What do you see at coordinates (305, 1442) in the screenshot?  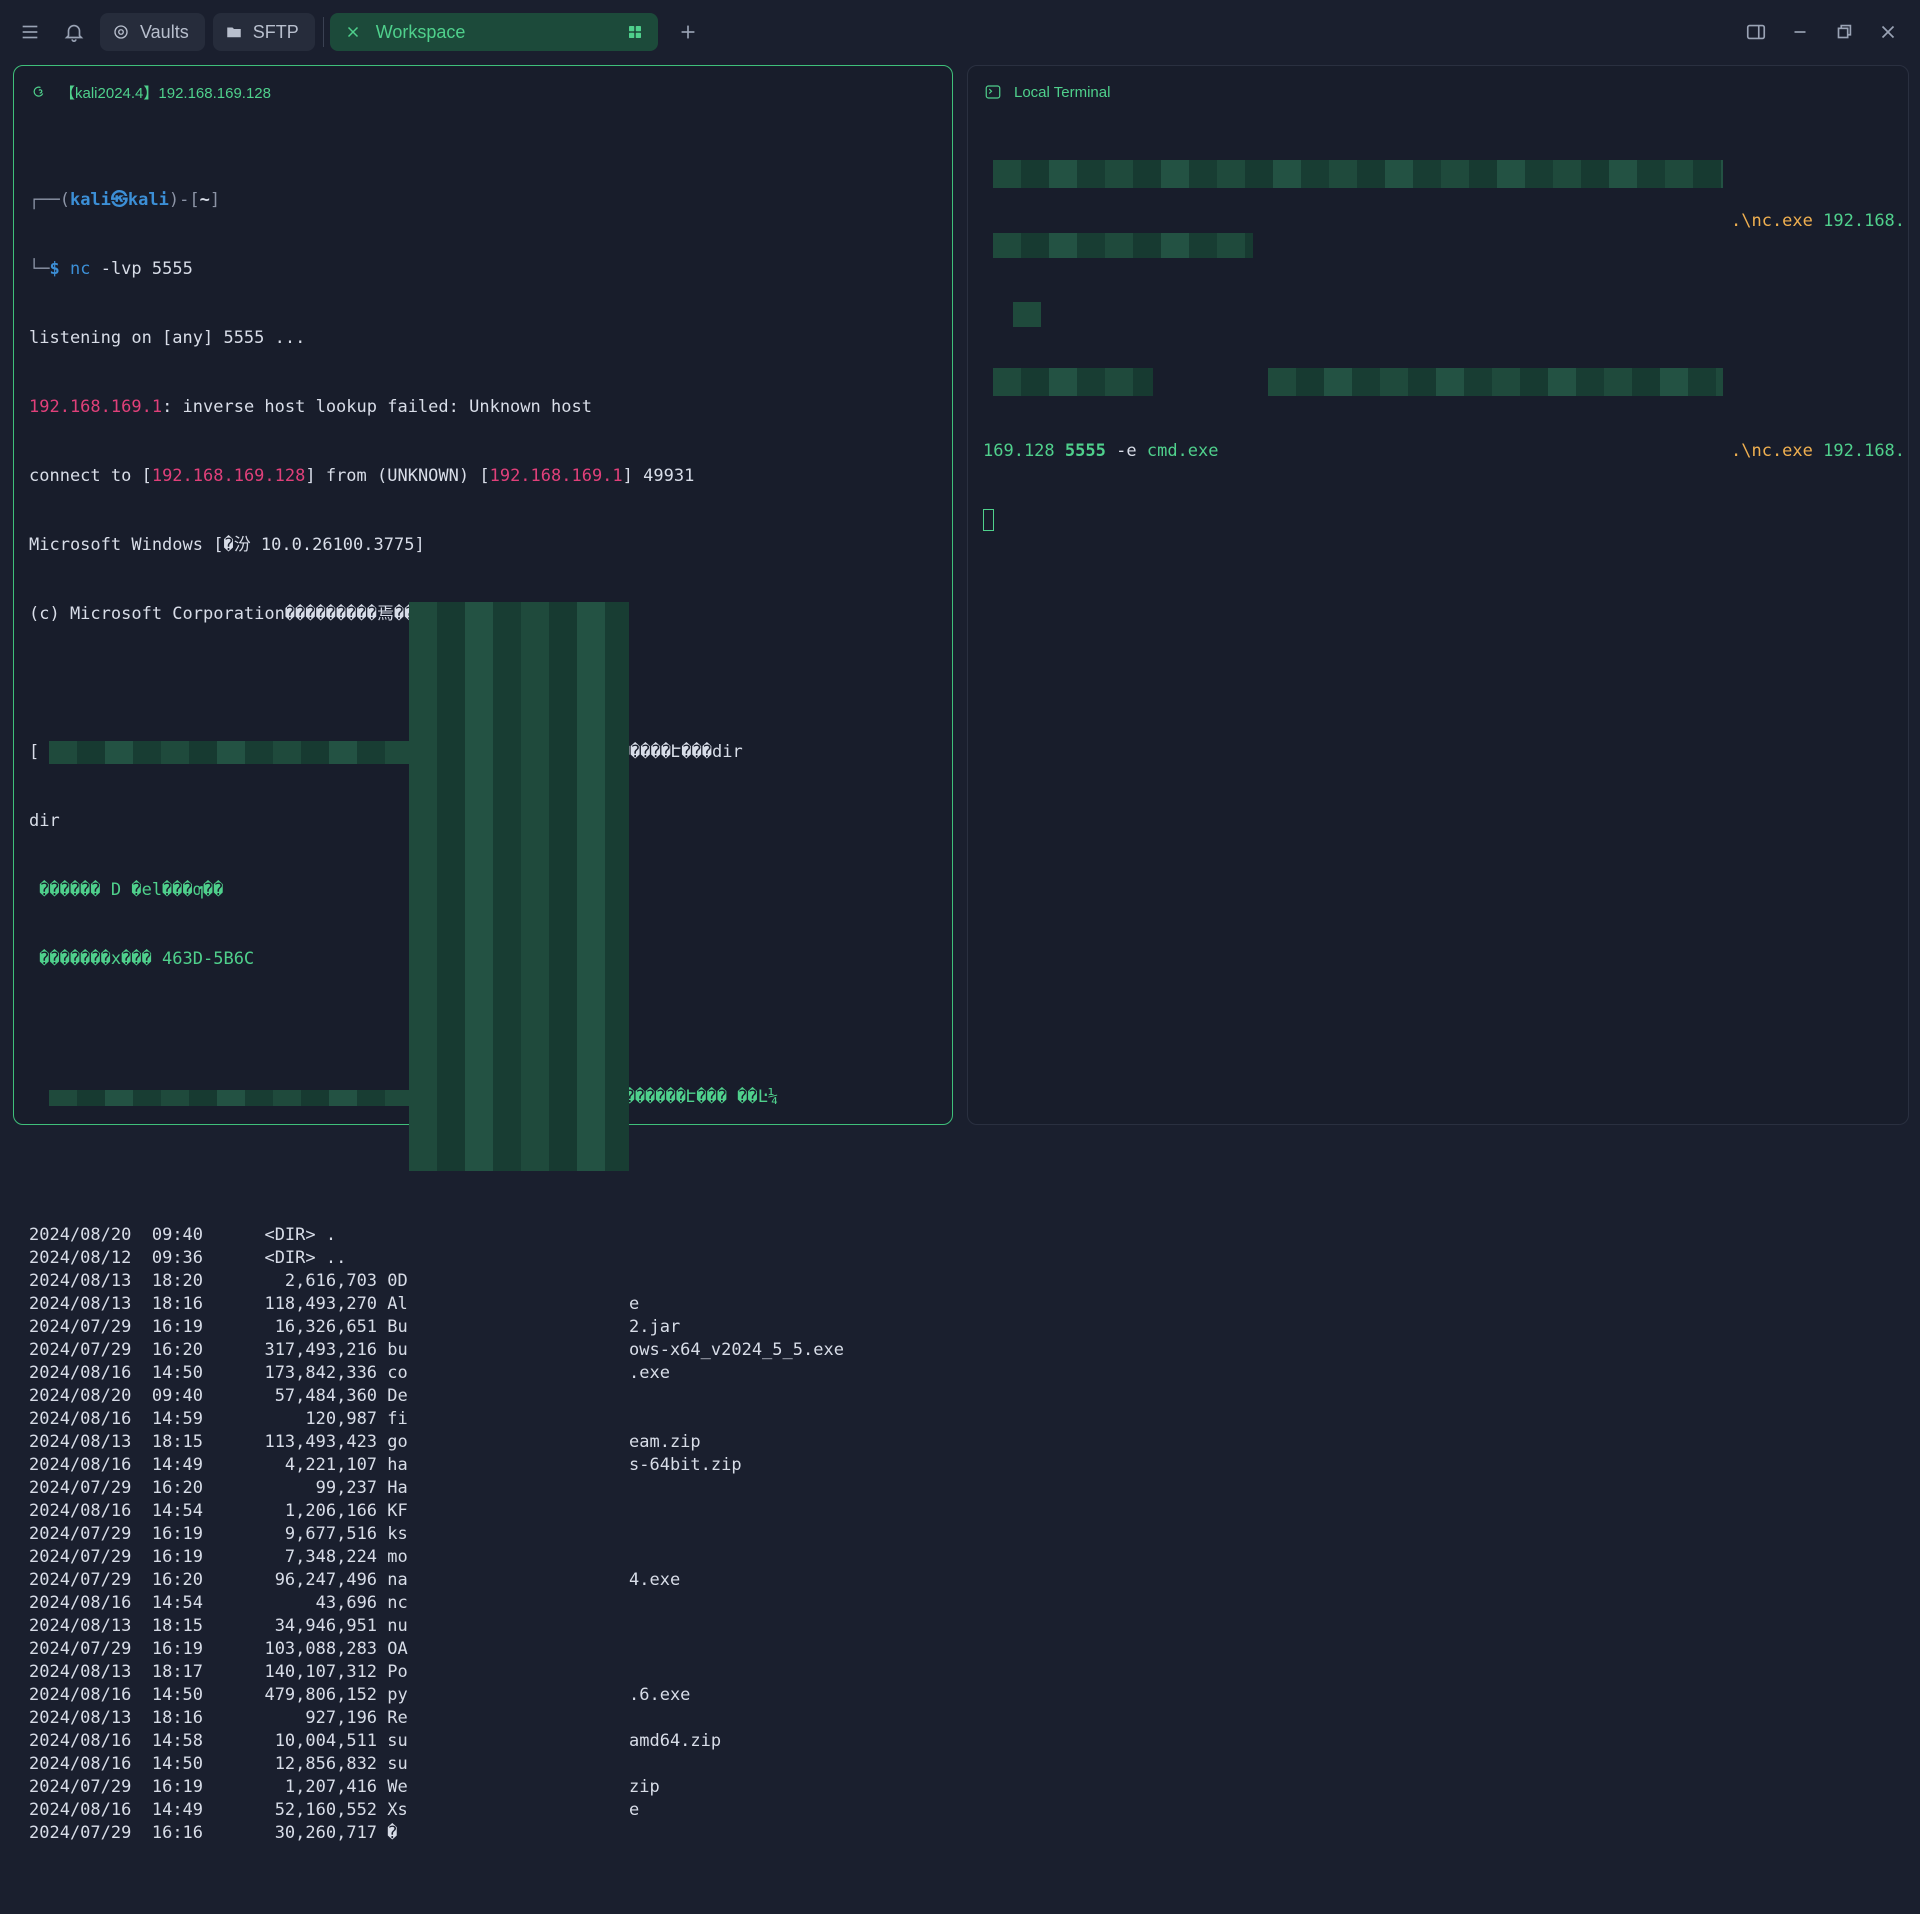 I see `row-size: 113,493,423` at bounding box center [305, 1442].